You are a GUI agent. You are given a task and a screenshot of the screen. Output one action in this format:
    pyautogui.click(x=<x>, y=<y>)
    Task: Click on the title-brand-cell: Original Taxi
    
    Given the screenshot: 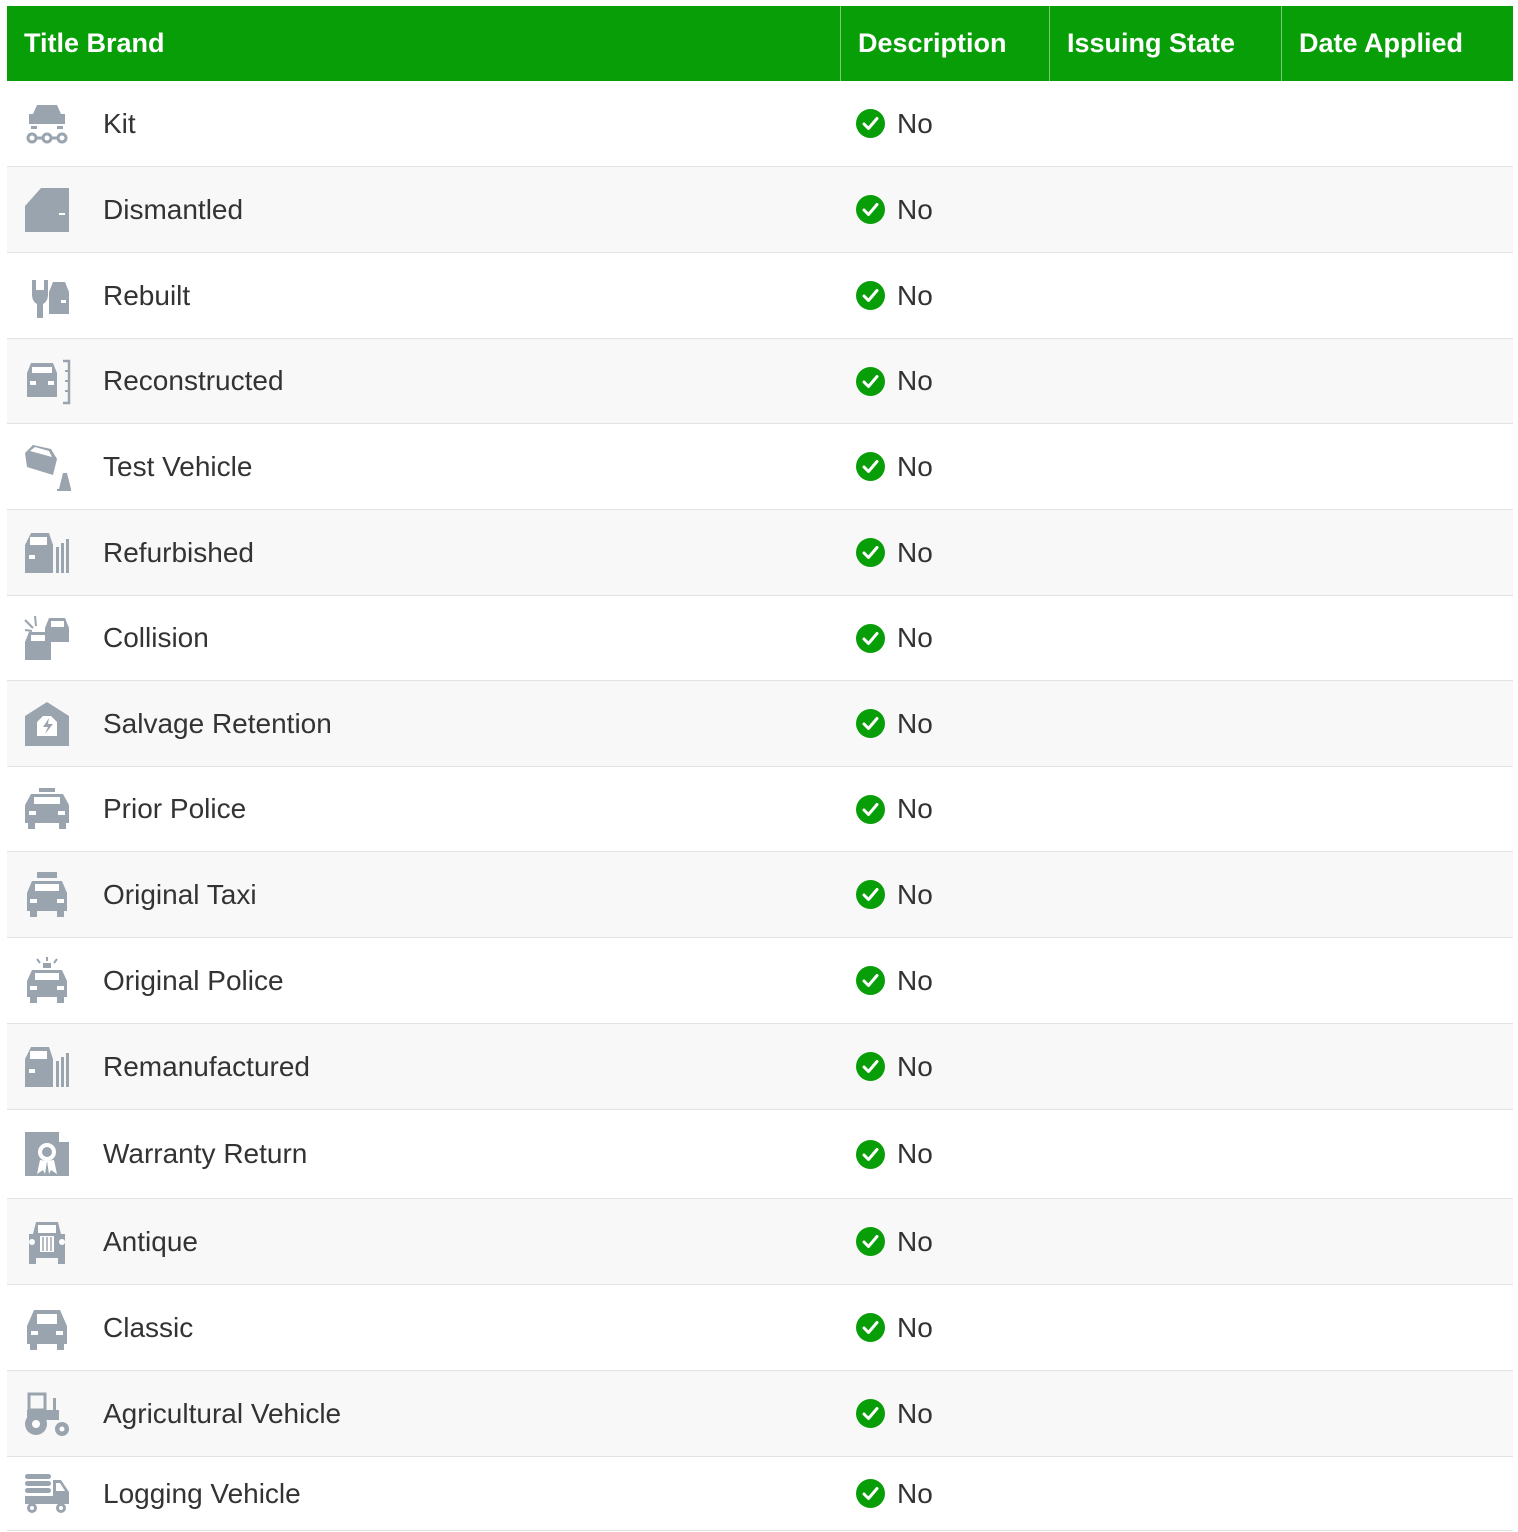 What is the action you would take?
    pyautogui.click(x=423, y=894)
    